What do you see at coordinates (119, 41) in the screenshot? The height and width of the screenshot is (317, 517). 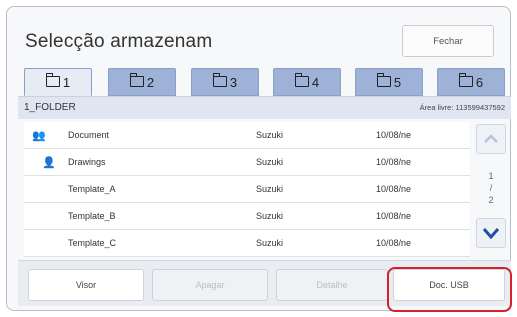 I see `dialog-title: Selecção armazenam` at bounding box center [119, 41].